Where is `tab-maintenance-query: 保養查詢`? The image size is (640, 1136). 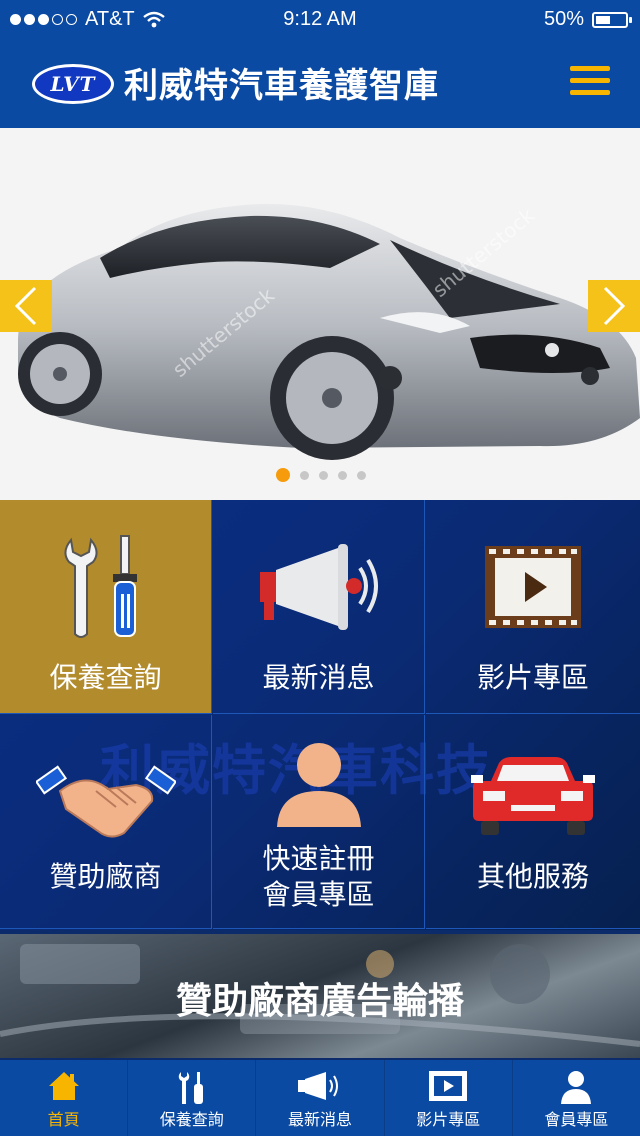 tab-maintenance-query: 保養查詢 is located at coordinates (192, 1098).